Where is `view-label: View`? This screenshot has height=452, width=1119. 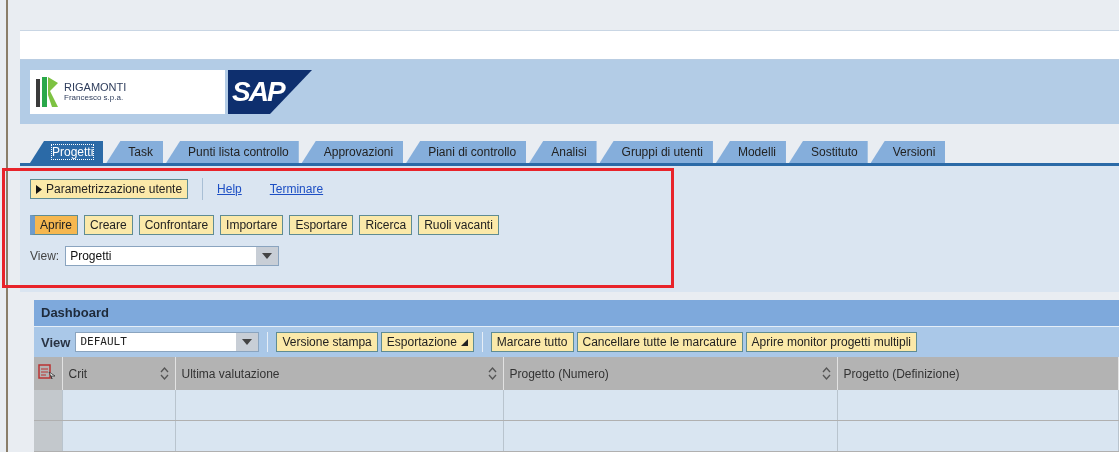 view-label: View is located at coordinates (56, 342).